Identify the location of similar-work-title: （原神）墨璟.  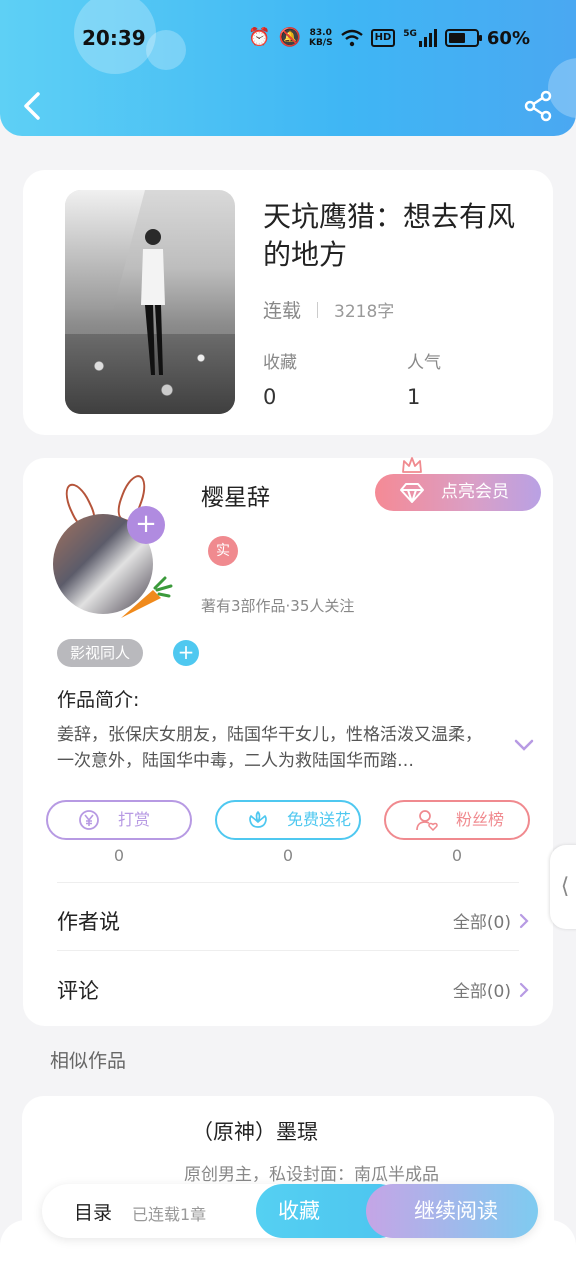
(255, 1132).